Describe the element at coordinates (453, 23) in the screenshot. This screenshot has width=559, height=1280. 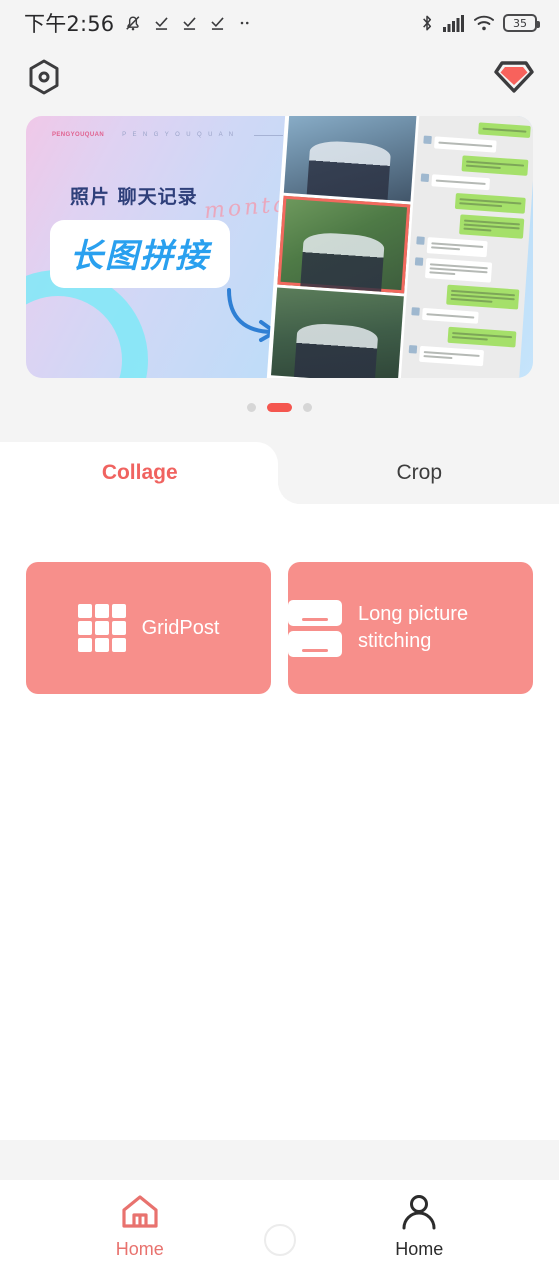
I see `cellular-signal-icon` at that location.